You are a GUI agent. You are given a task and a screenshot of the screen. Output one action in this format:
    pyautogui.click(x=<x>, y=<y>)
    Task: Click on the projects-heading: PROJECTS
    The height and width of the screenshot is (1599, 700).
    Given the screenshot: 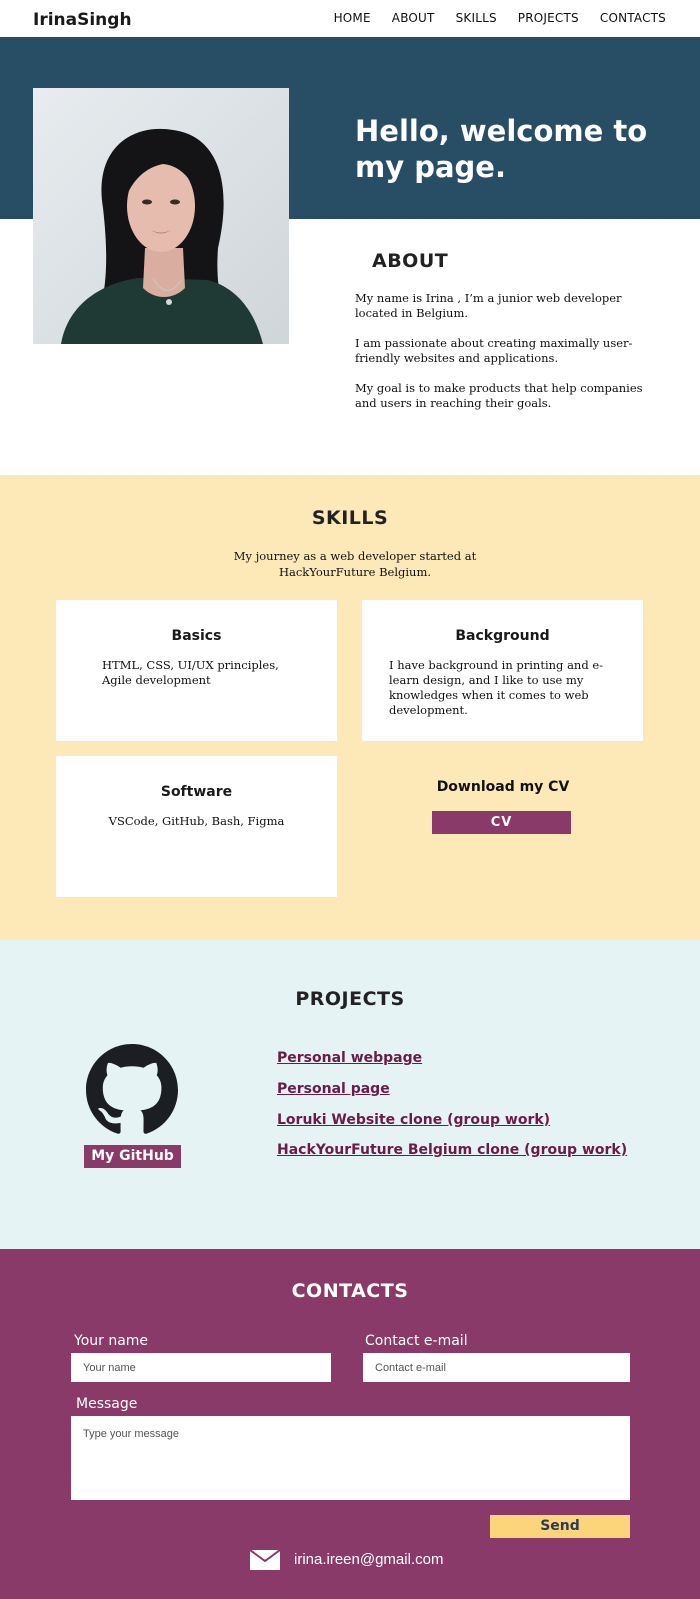 What is the action you would take?
    pyautogui.click(x=350, y=999)
    